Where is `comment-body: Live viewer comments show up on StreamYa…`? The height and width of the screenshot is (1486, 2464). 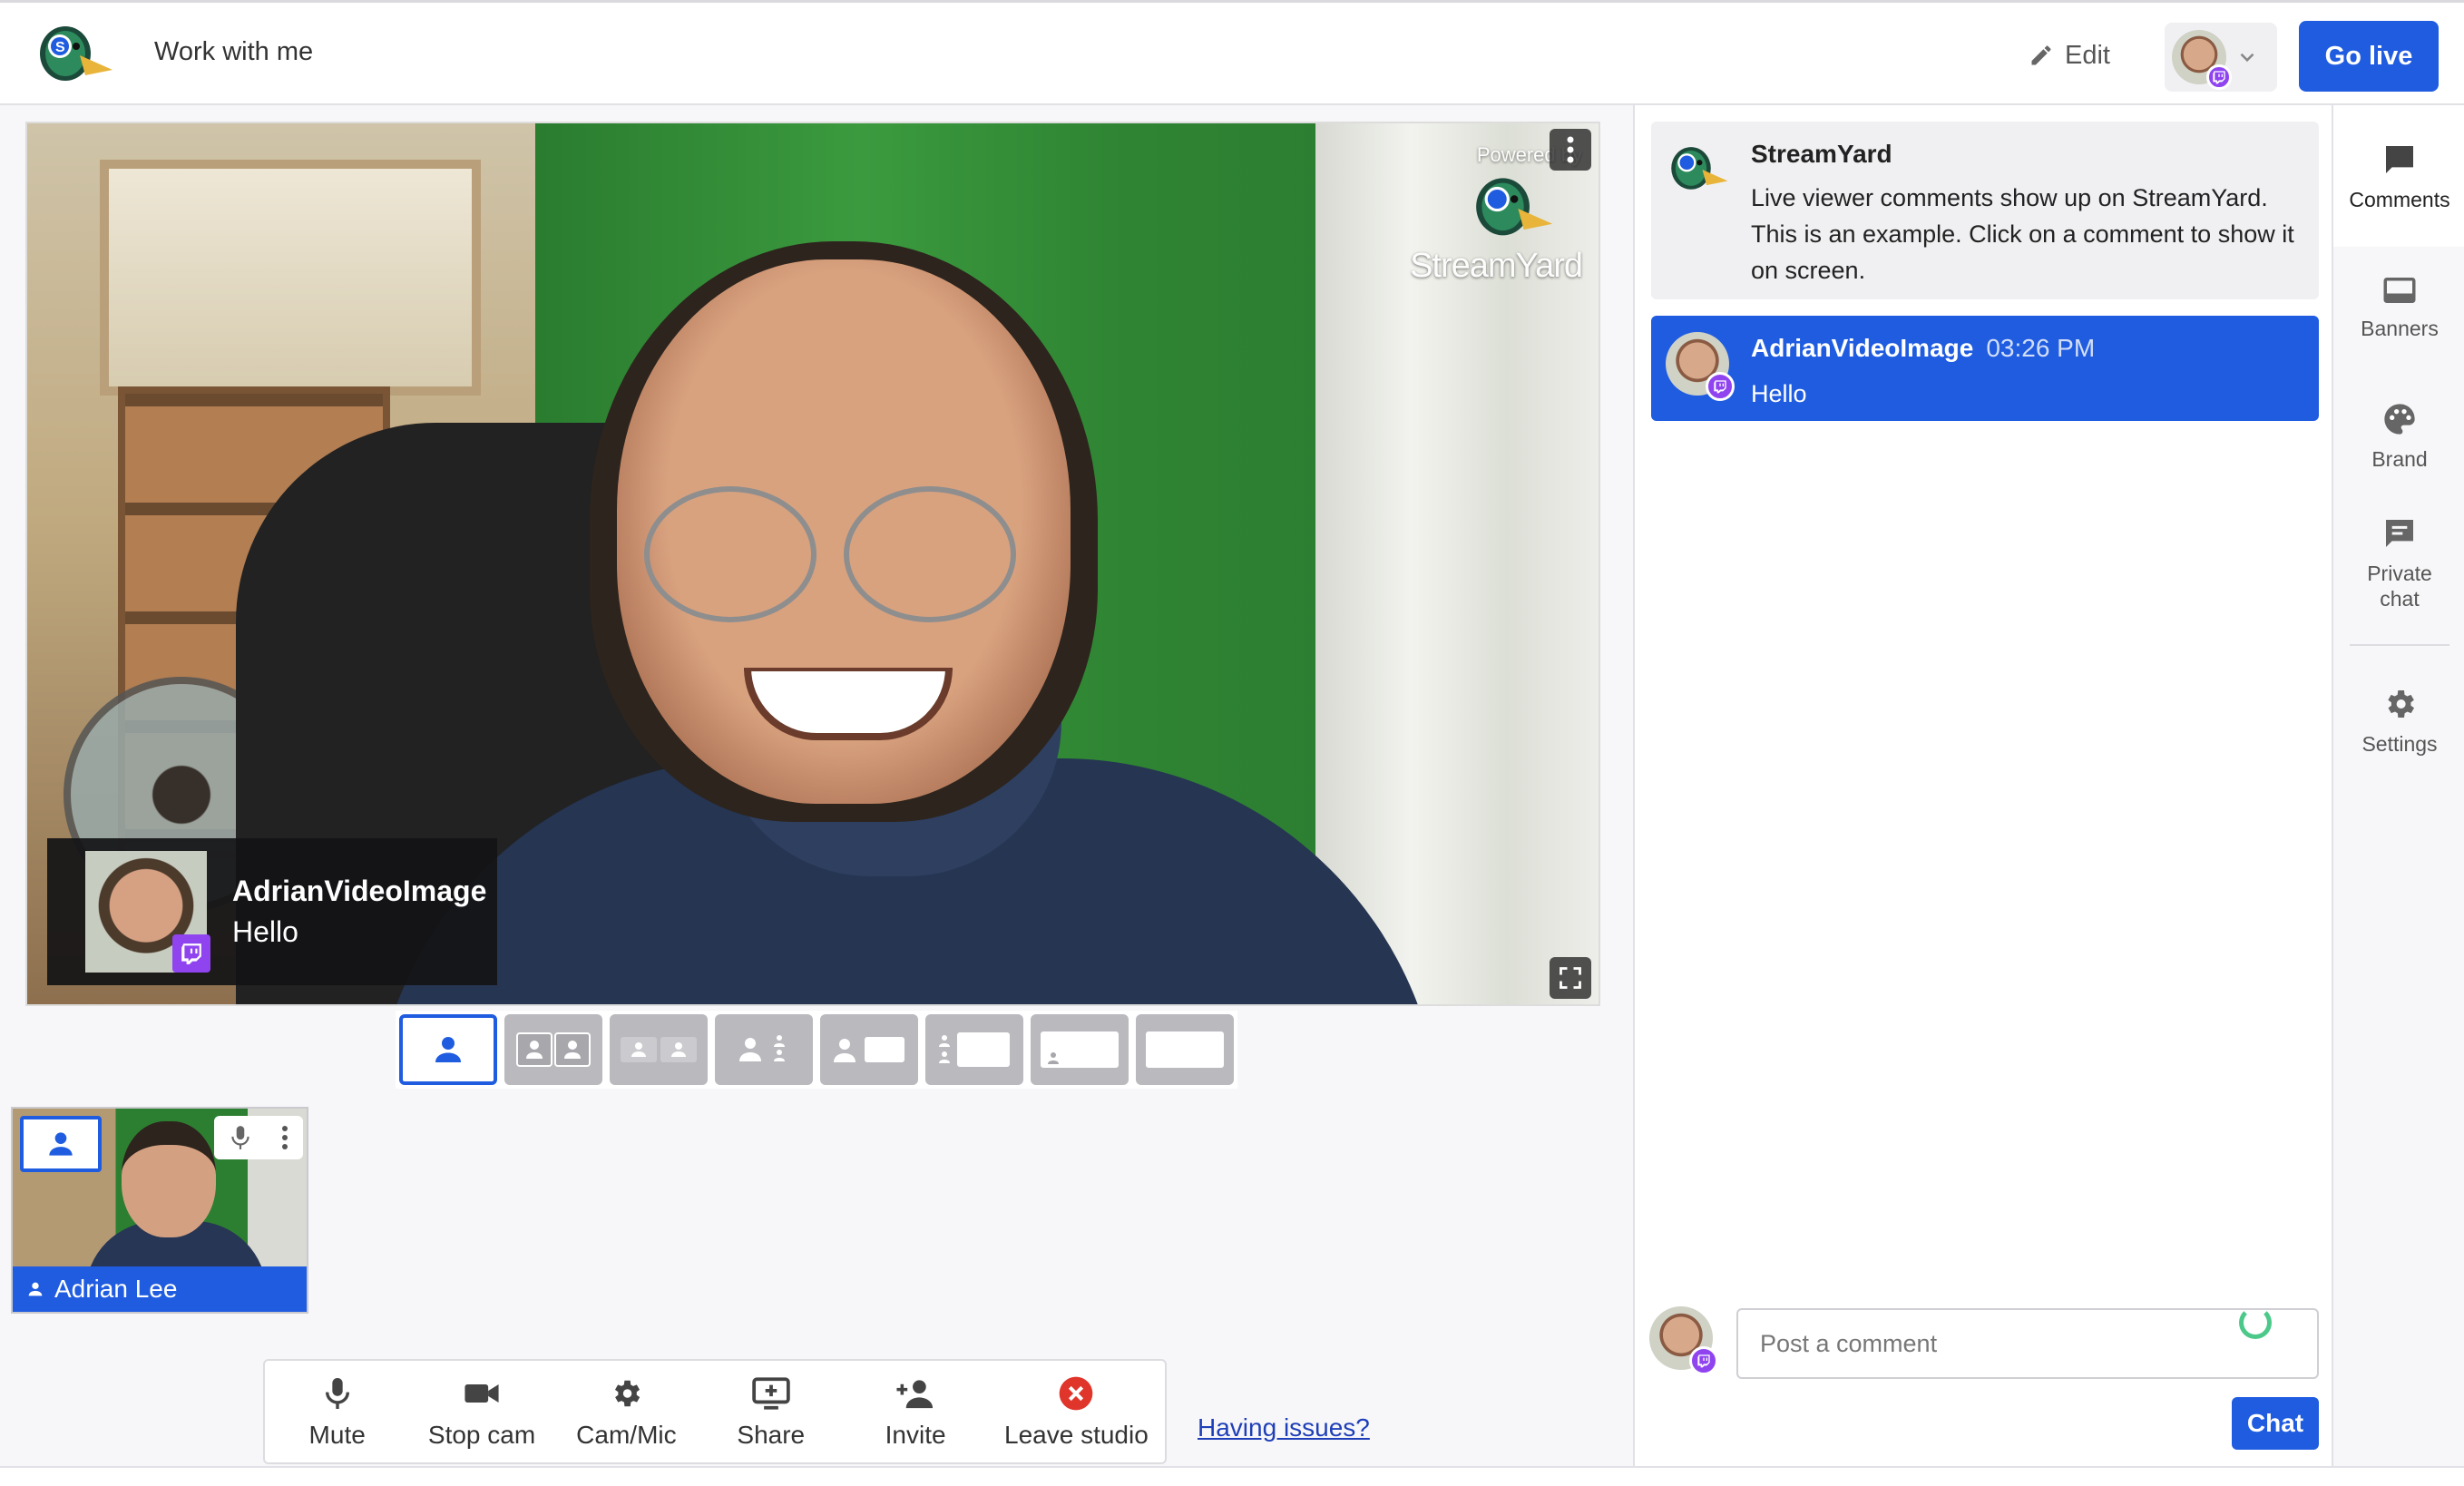 comment-body: Live viewer comments show up on StreamYa… is located at coordinates (2022, 234).